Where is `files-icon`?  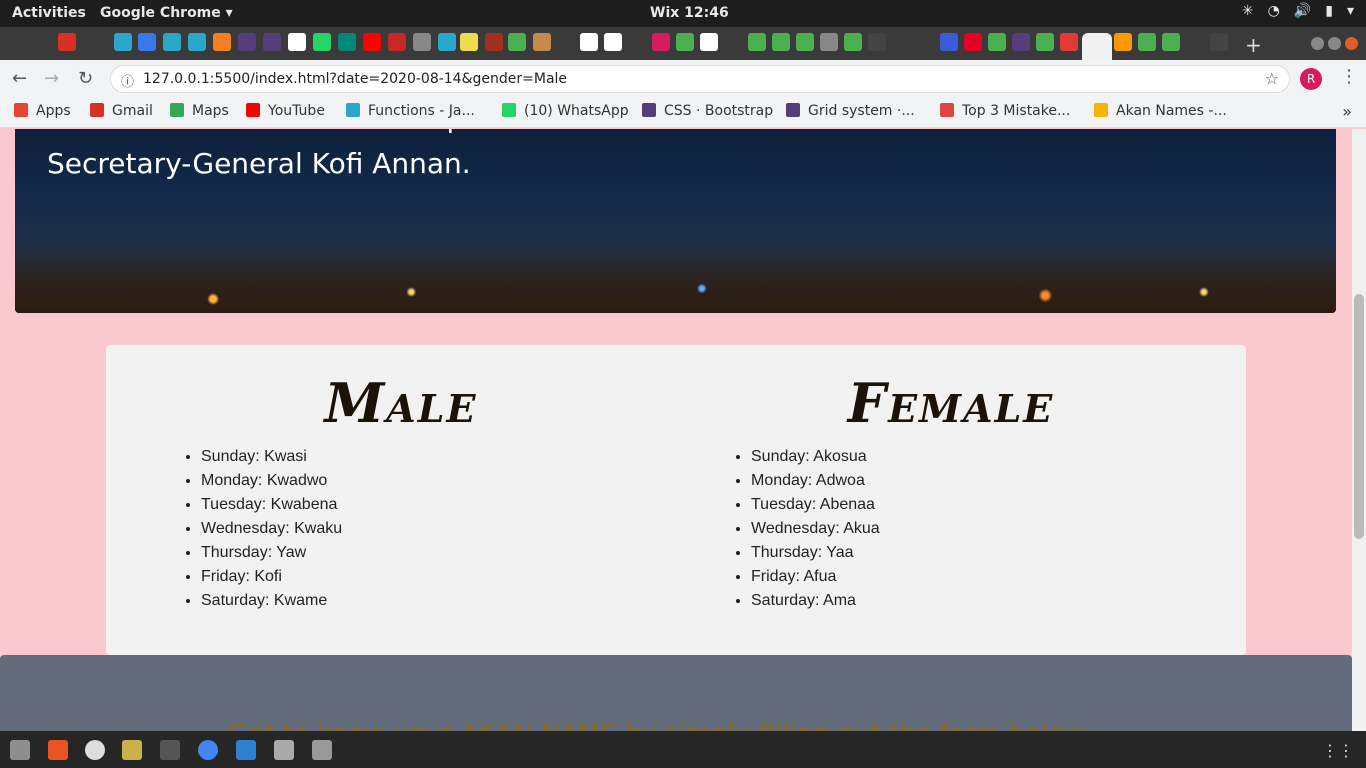 files-icon is located at coordinates (20, 750).